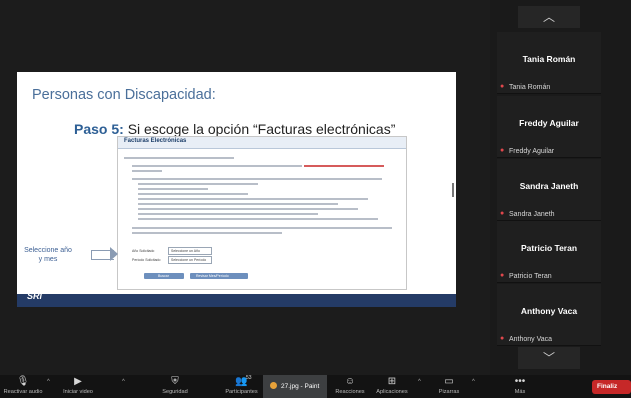 The height and width of the screenshot is (398, 631). I want to click on participant-tile: Freddy Aguilar ● Freddy Aguilar, so click(549, 127).